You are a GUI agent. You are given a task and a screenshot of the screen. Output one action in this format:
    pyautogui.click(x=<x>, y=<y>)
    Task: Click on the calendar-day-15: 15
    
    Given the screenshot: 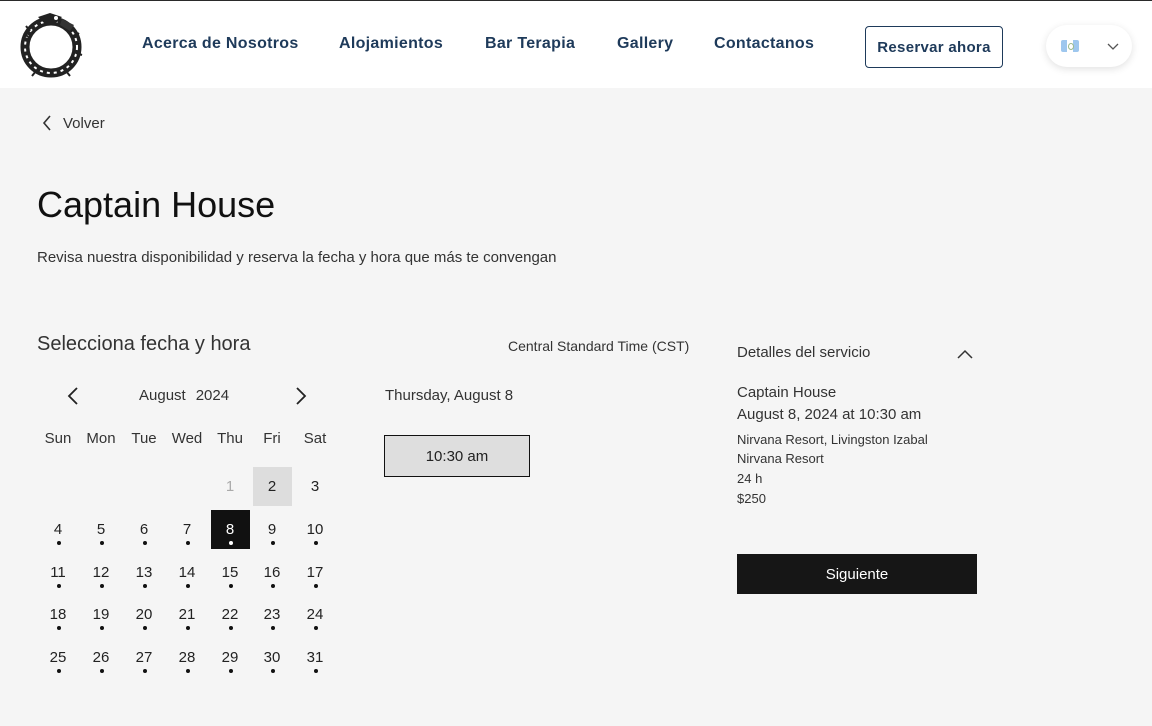 What is the action you would take?
    pyautogui.click(x=230, y=572)
    